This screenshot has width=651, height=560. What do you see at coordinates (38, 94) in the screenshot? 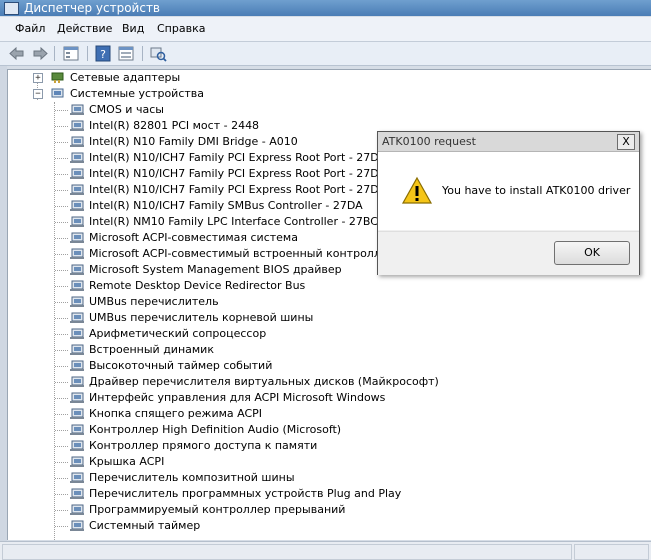
I see `collapse-system-devices: −` at bounding box center [38, 94].